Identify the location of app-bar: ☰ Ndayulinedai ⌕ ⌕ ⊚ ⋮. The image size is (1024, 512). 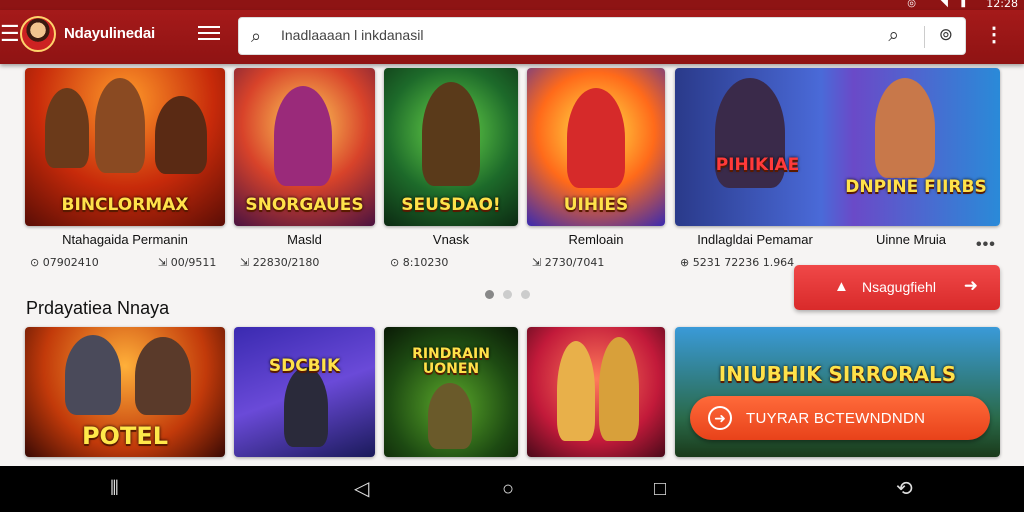
(512, 37).